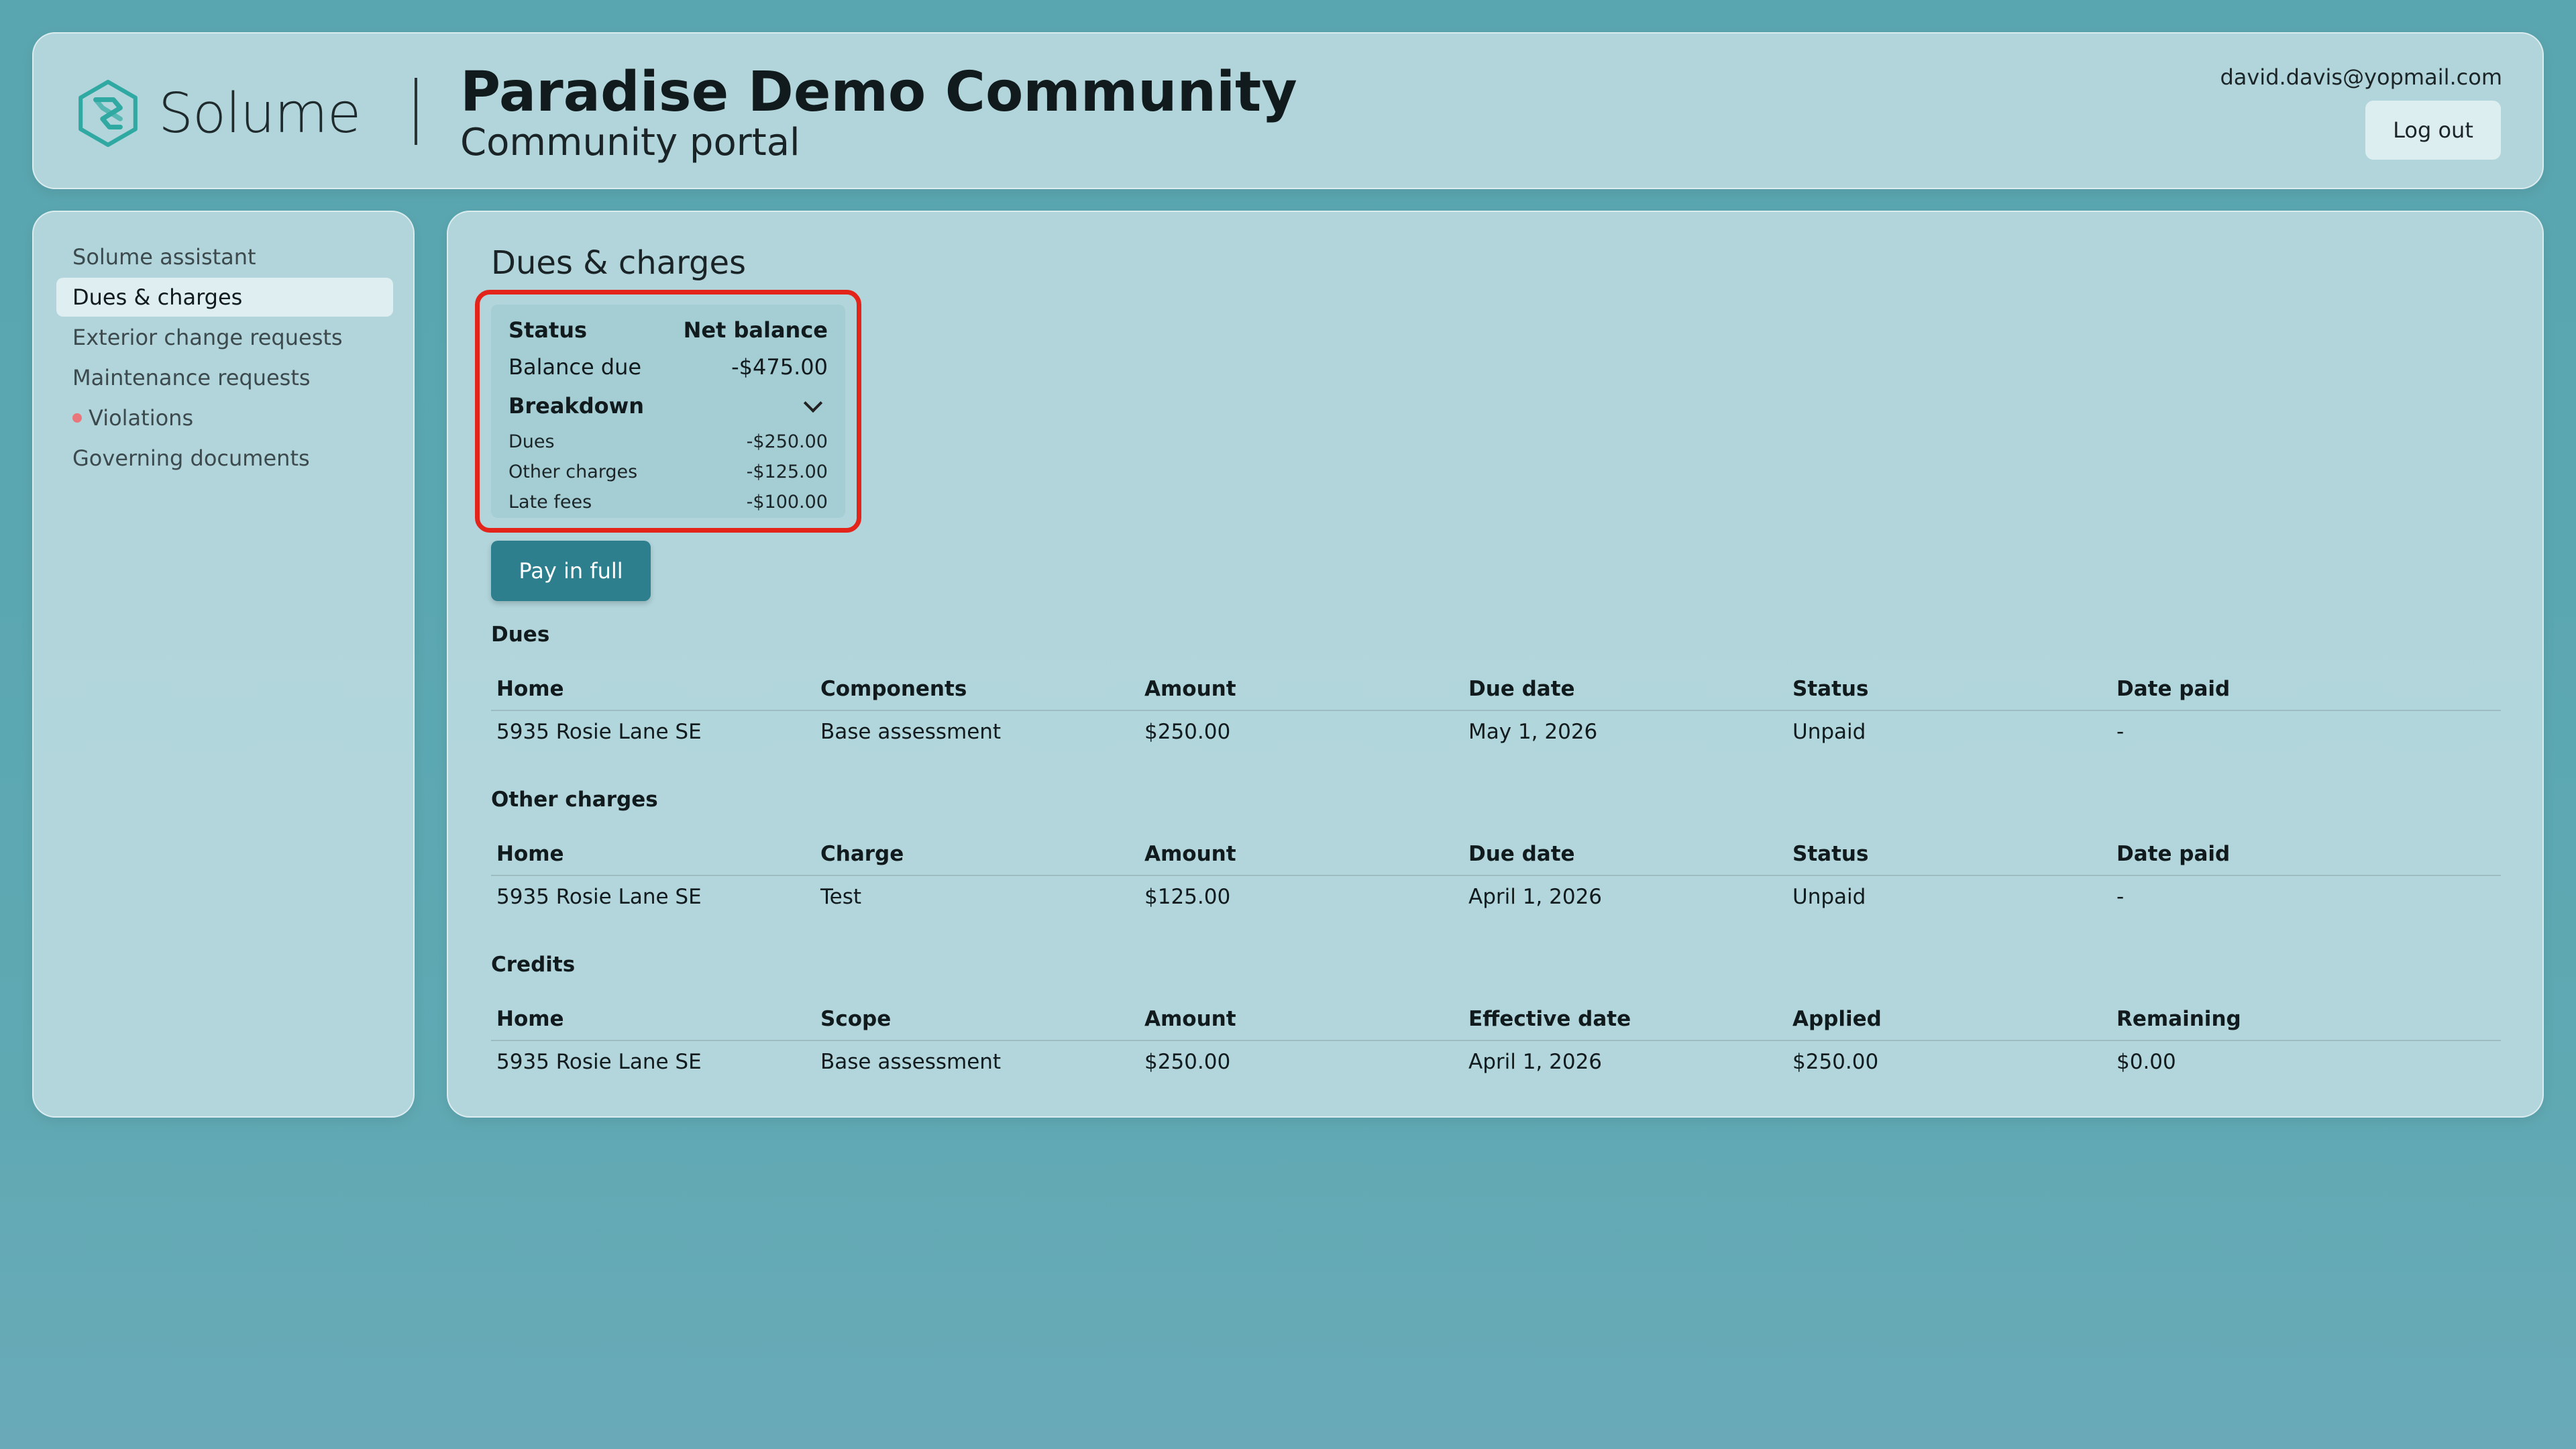 The height and width of the screenshot is (1449, 2576). Describe the element at coordinates (856, 1019) in the screenshot. I see `column-header: Scope` at that location.